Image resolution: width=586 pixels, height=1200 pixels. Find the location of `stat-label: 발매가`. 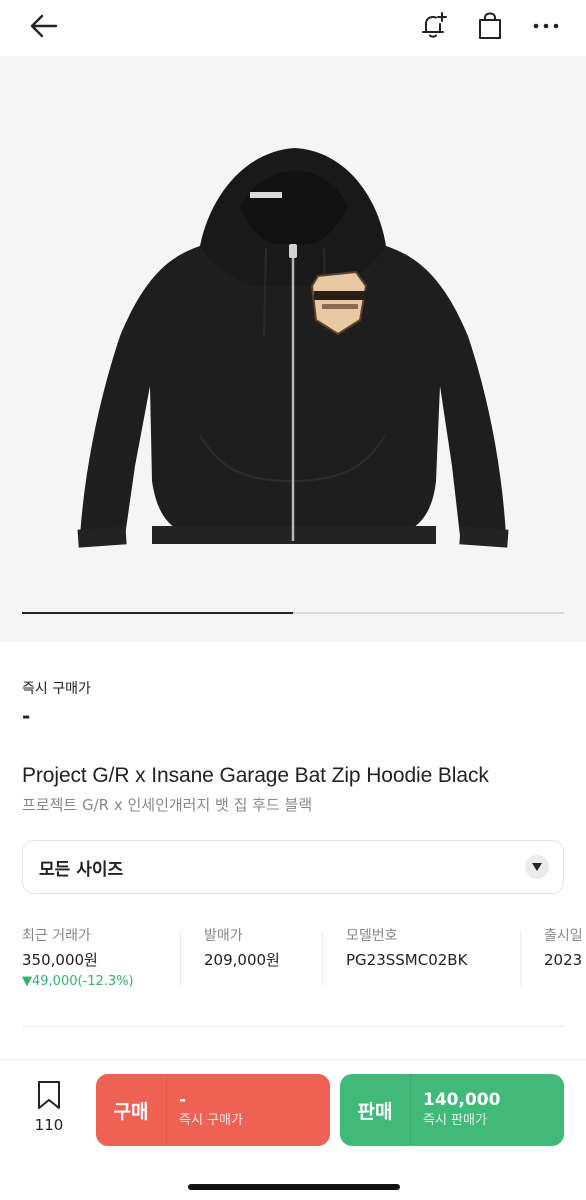

stat-label: 발매가 is located at coordinates (223, 936).